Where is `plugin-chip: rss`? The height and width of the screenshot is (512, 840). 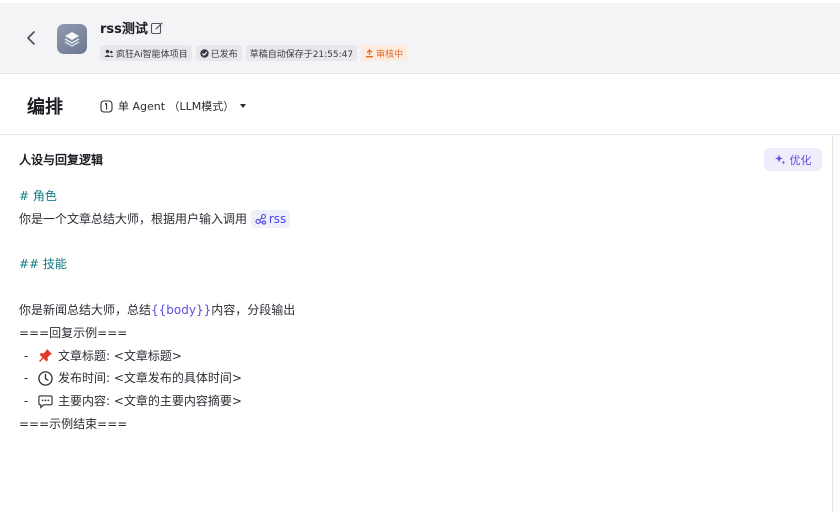
plugin-chip: rss is located at coordinates (270, 219).